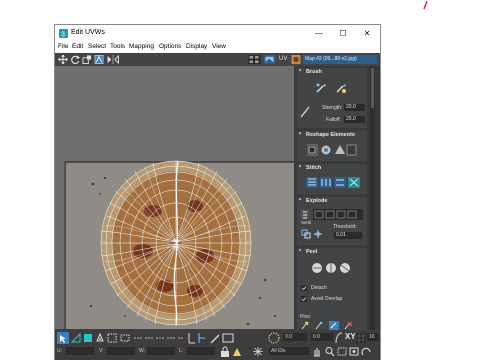 The image size is (480, 360). Describe the element at coordinates (274, 338) in the screenshot. I see `soft-select-icon` at that location.